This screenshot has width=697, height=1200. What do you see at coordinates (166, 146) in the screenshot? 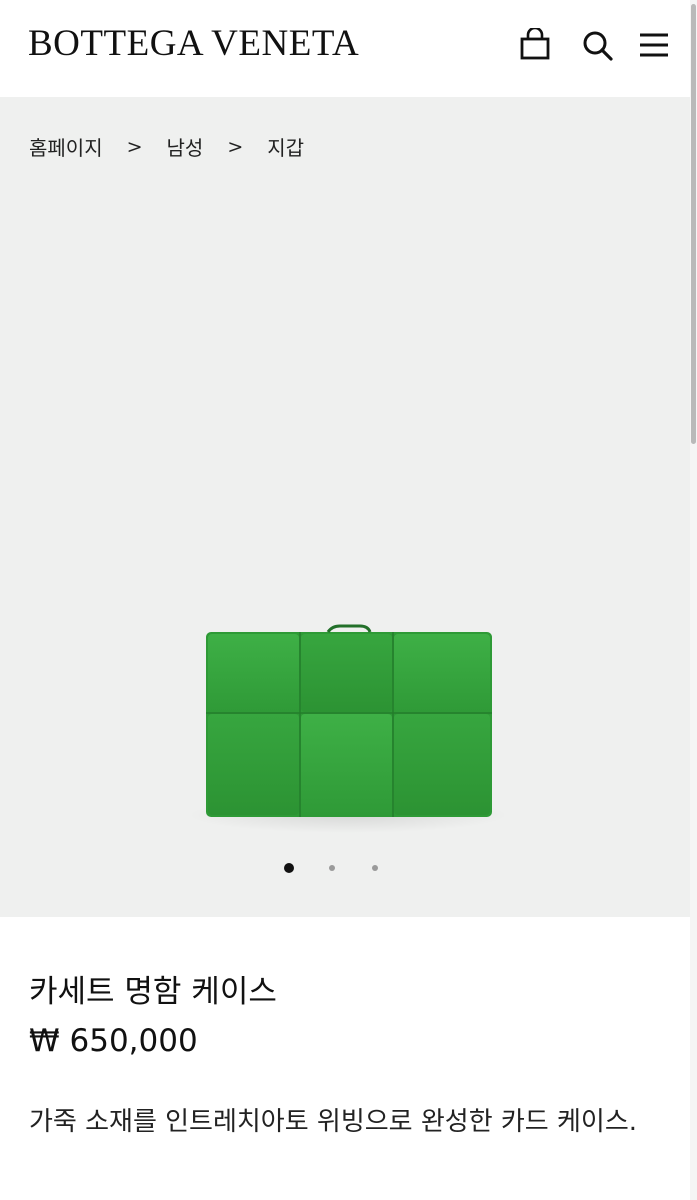
I see `breadcrumb: 홈페이지 > 남성 > 지갑` at bounding box center [166, 146].